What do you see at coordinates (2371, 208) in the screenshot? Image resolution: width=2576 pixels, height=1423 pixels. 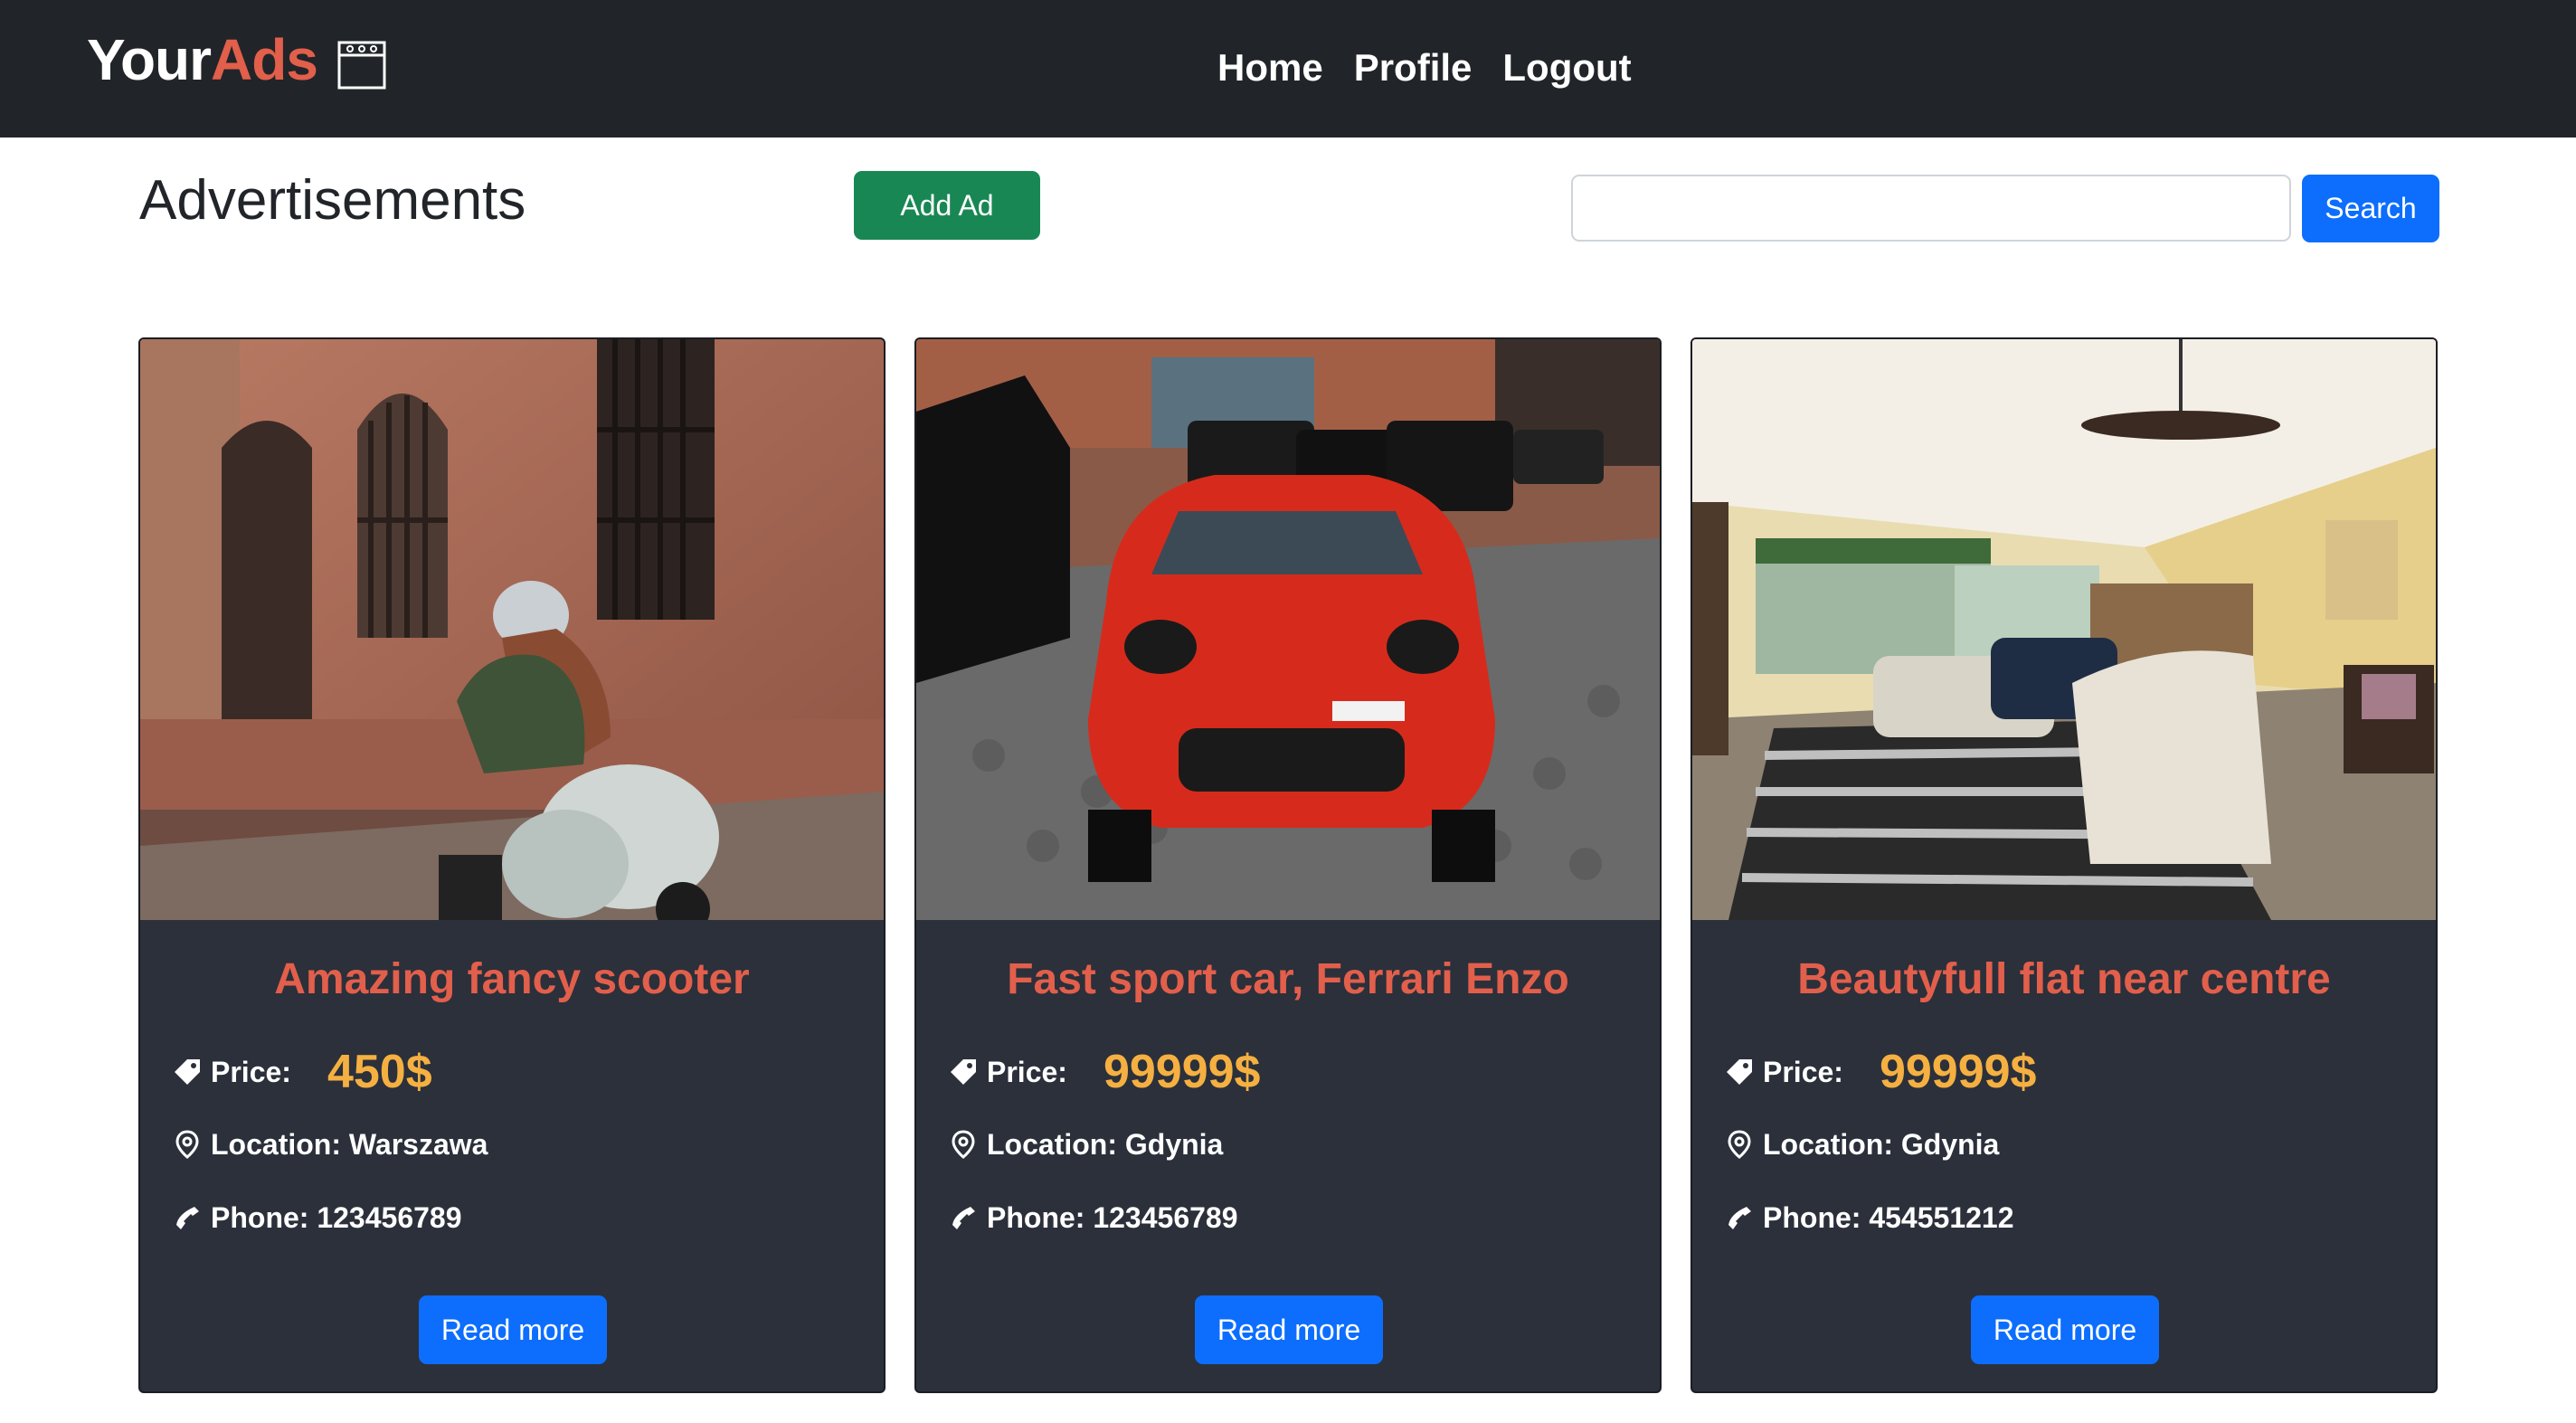 I see `search-button: Search` at bounding box center [2371, 208].